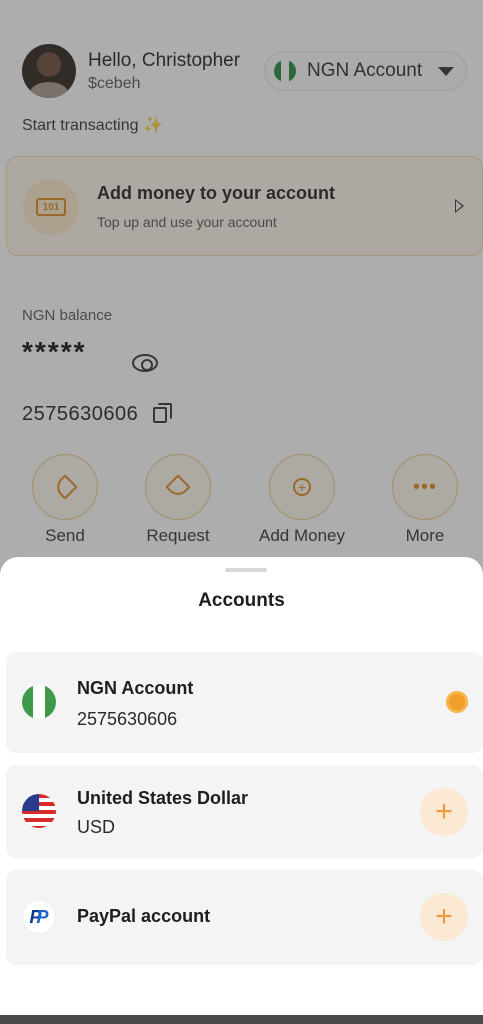 The width and height of the screenshot is (483, 1024). Describe the element at coordinates (163, 798) in the screenshot. I see `account-name: United States Dollar` at that location.